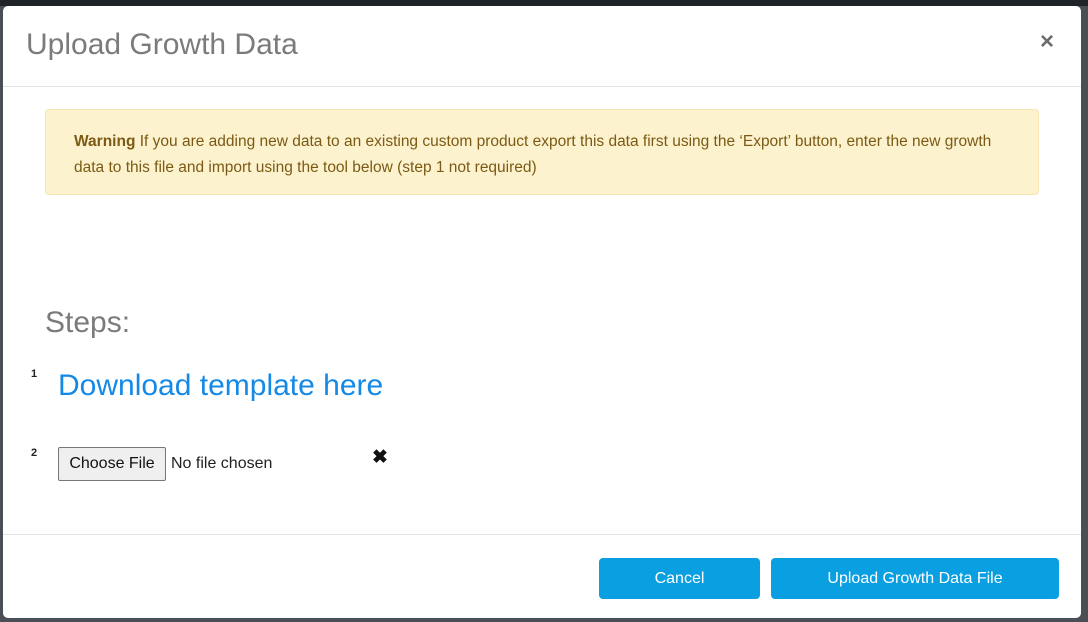 The image size is (1088, 622). What do you see at coordinates (162, 44) in the screenshot?
I see `modal-title: Upload Growth Data` at bounding box center [162, 44].